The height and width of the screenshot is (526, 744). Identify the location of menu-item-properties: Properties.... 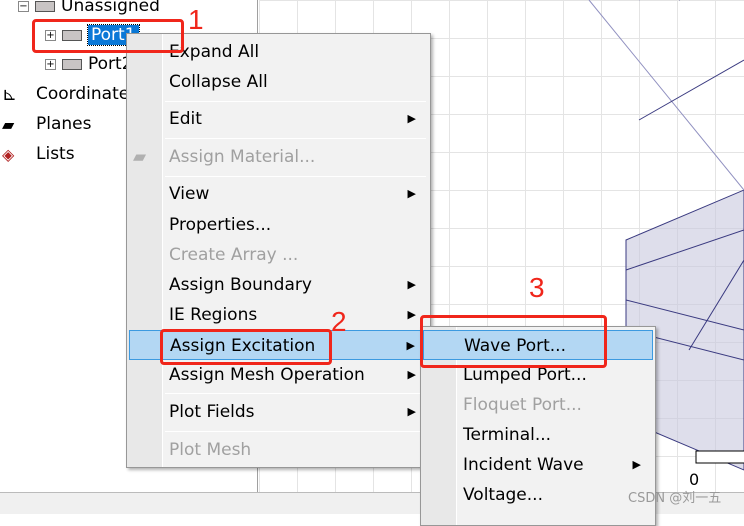
(278, 225).